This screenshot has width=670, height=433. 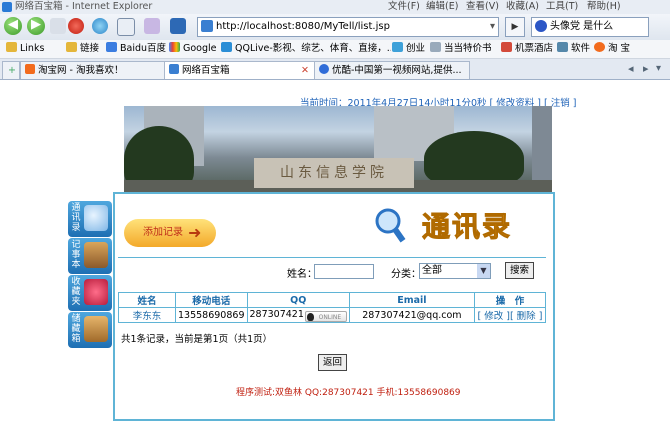 I want to click on campus-sign: 山东信息学院, so click(x=334, y=173).